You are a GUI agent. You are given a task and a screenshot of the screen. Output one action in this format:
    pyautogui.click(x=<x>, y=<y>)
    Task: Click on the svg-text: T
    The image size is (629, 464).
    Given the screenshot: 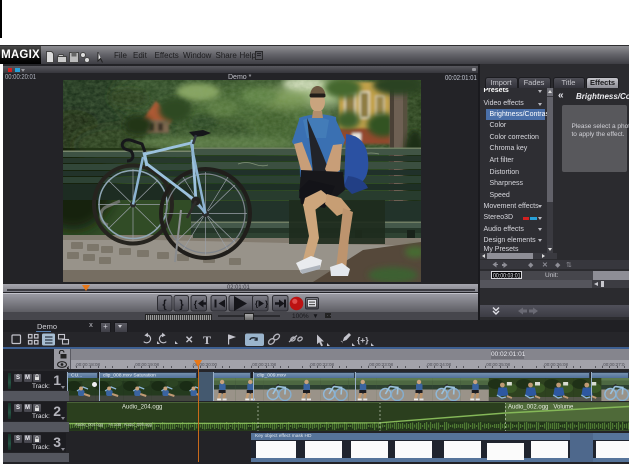 What is the action you would take?
    pyautogui.click(x=207, y=340)
    